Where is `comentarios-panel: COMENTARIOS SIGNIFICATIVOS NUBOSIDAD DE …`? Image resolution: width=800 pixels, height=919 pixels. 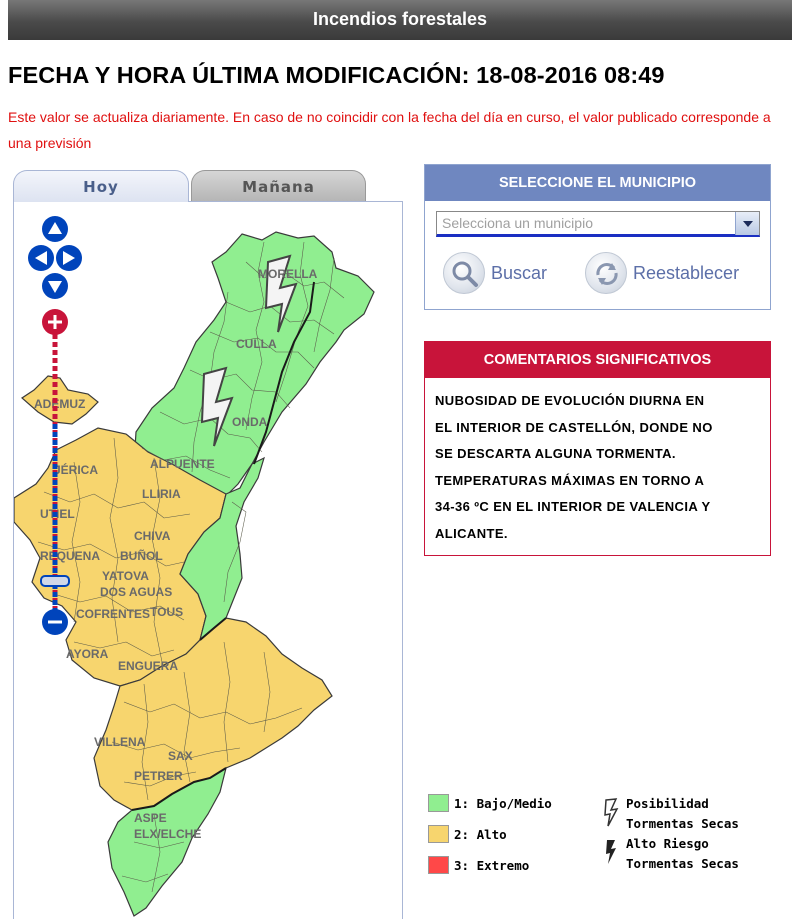
comentarios-panel: COMENTARIOS SIGNIFICATIVOS NUBOSIDAD DE … is located at coordinates (597, 448).